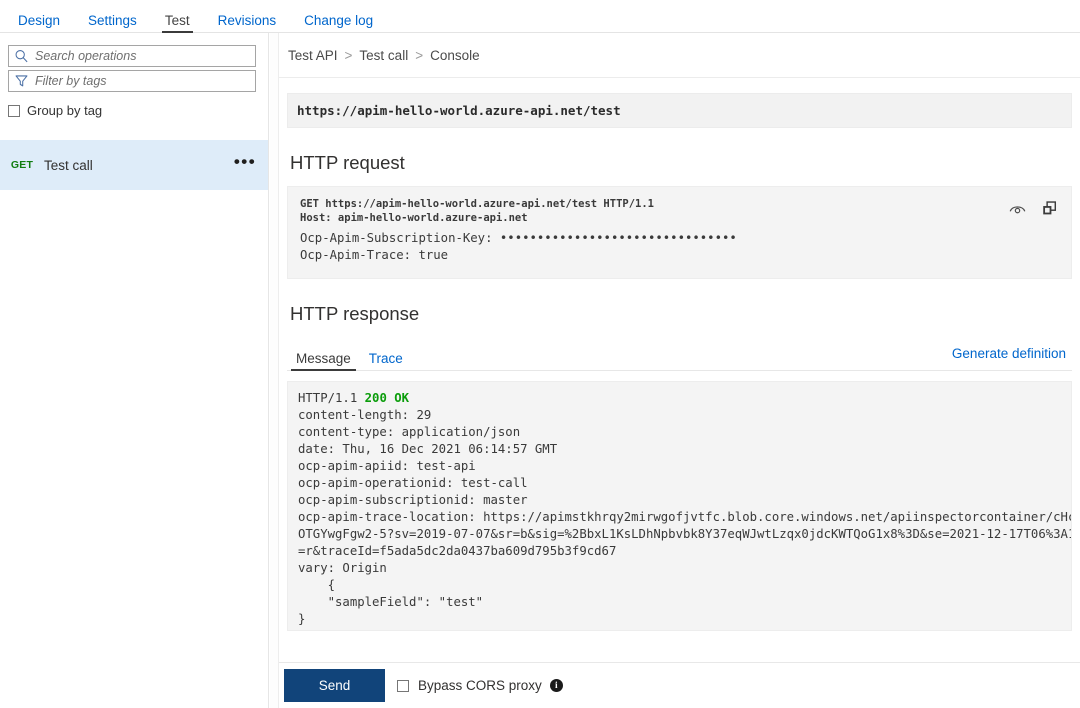 The image size is (1080, 708). Describe the element at coordinates (403, 685) in the screenshot. I see `bypass-cors-box` at that location.